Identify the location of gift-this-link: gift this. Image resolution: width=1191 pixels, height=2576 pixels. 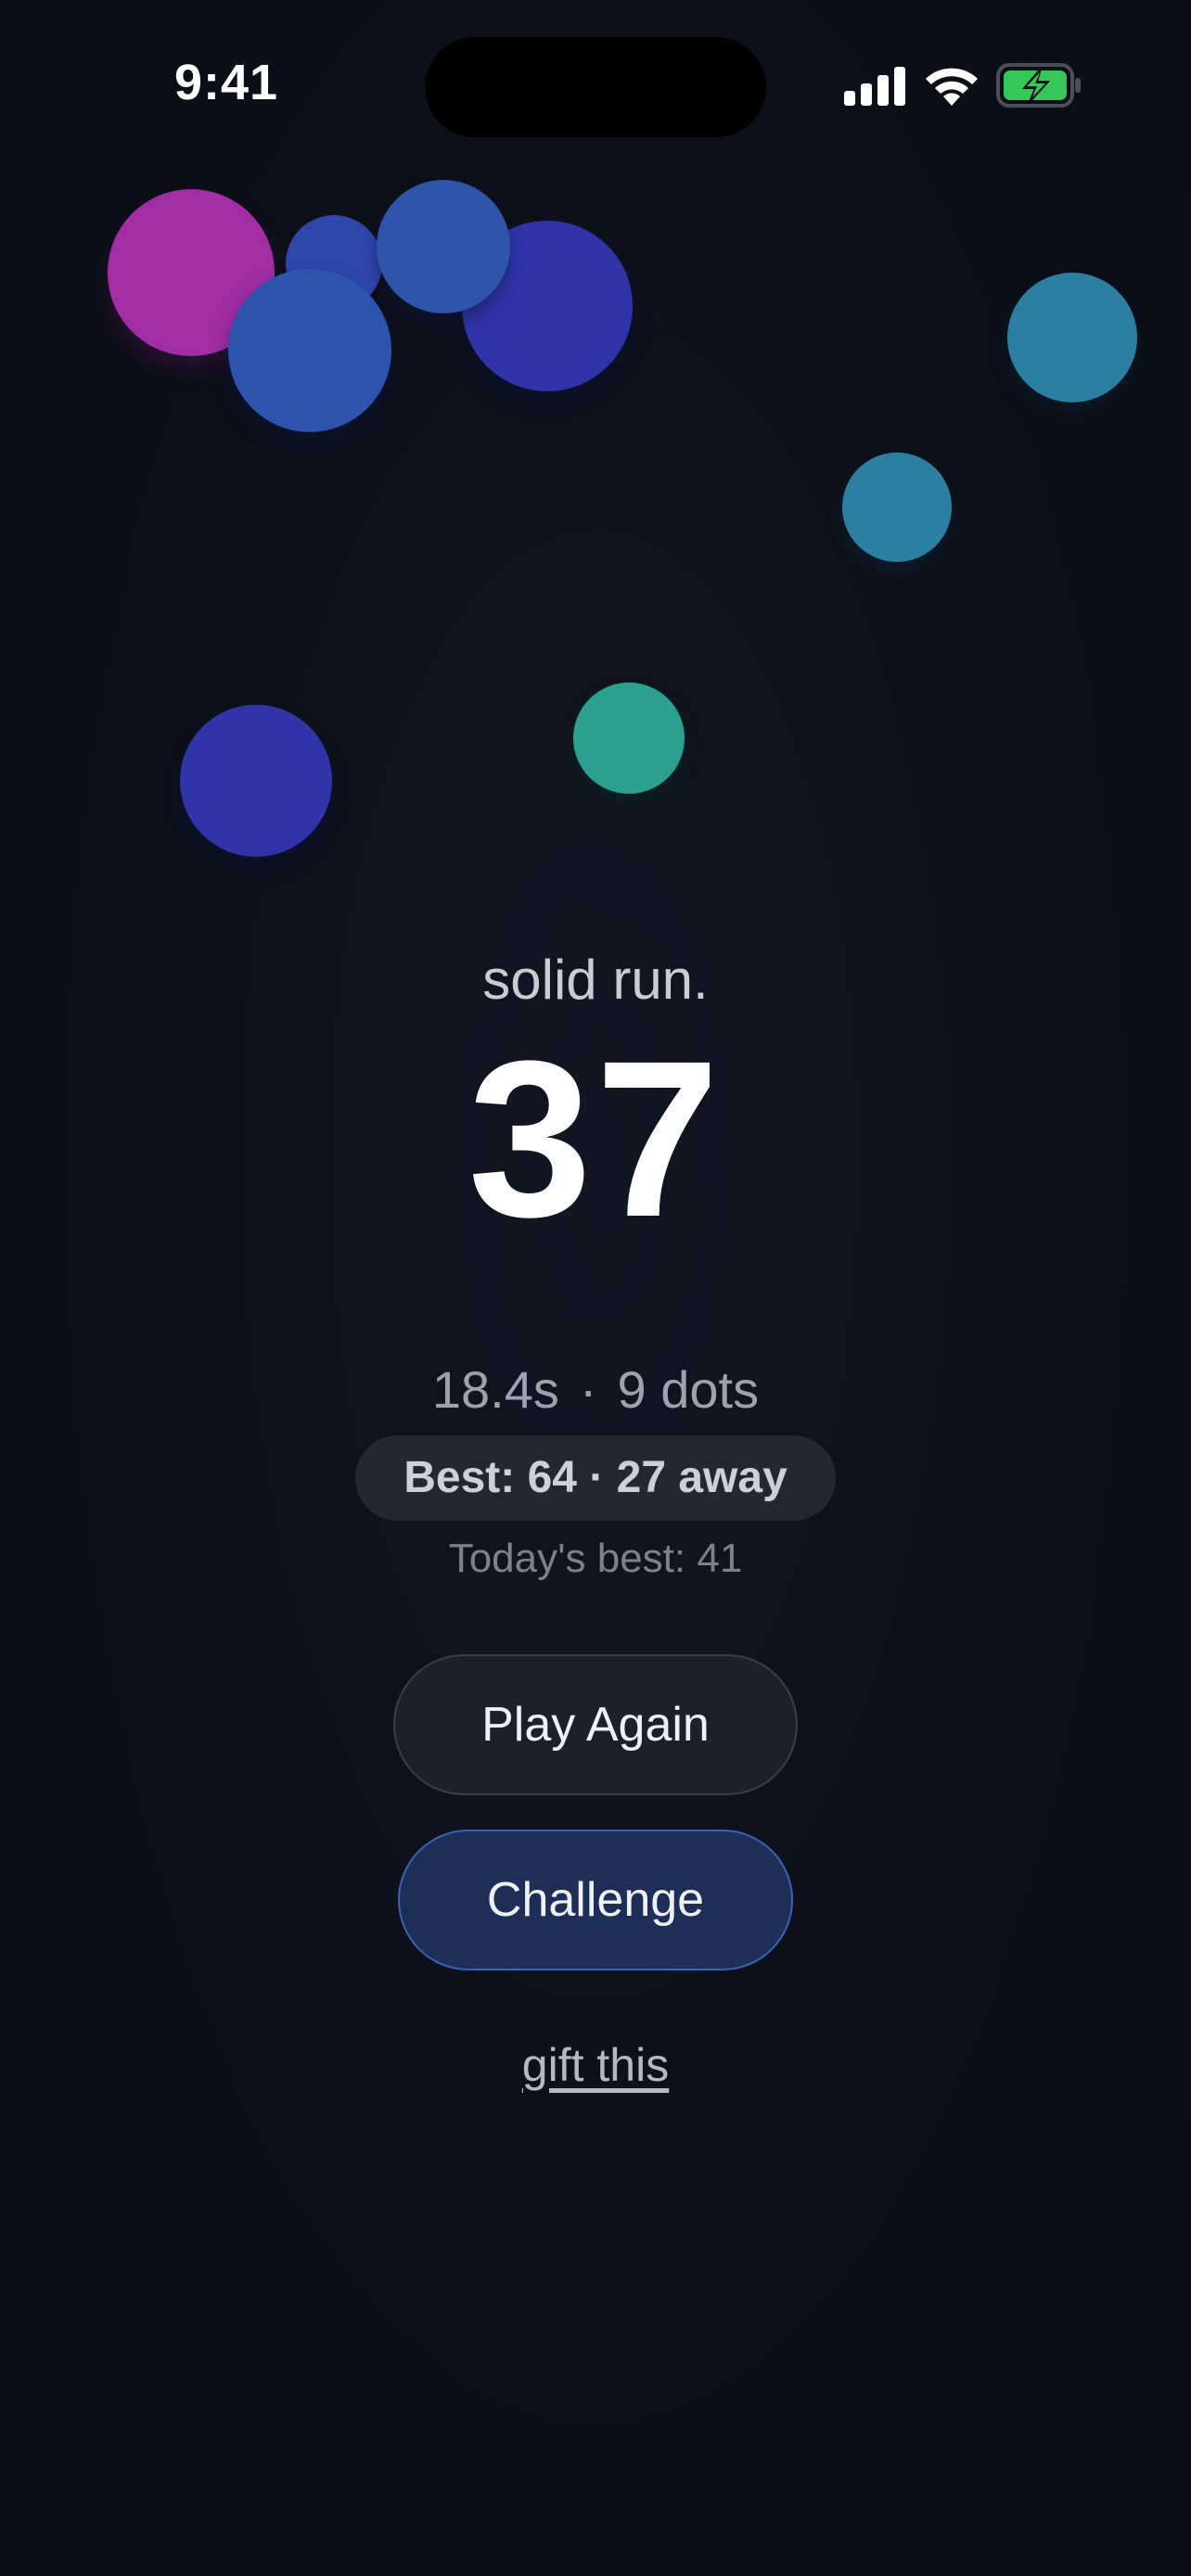
(595, 2065).